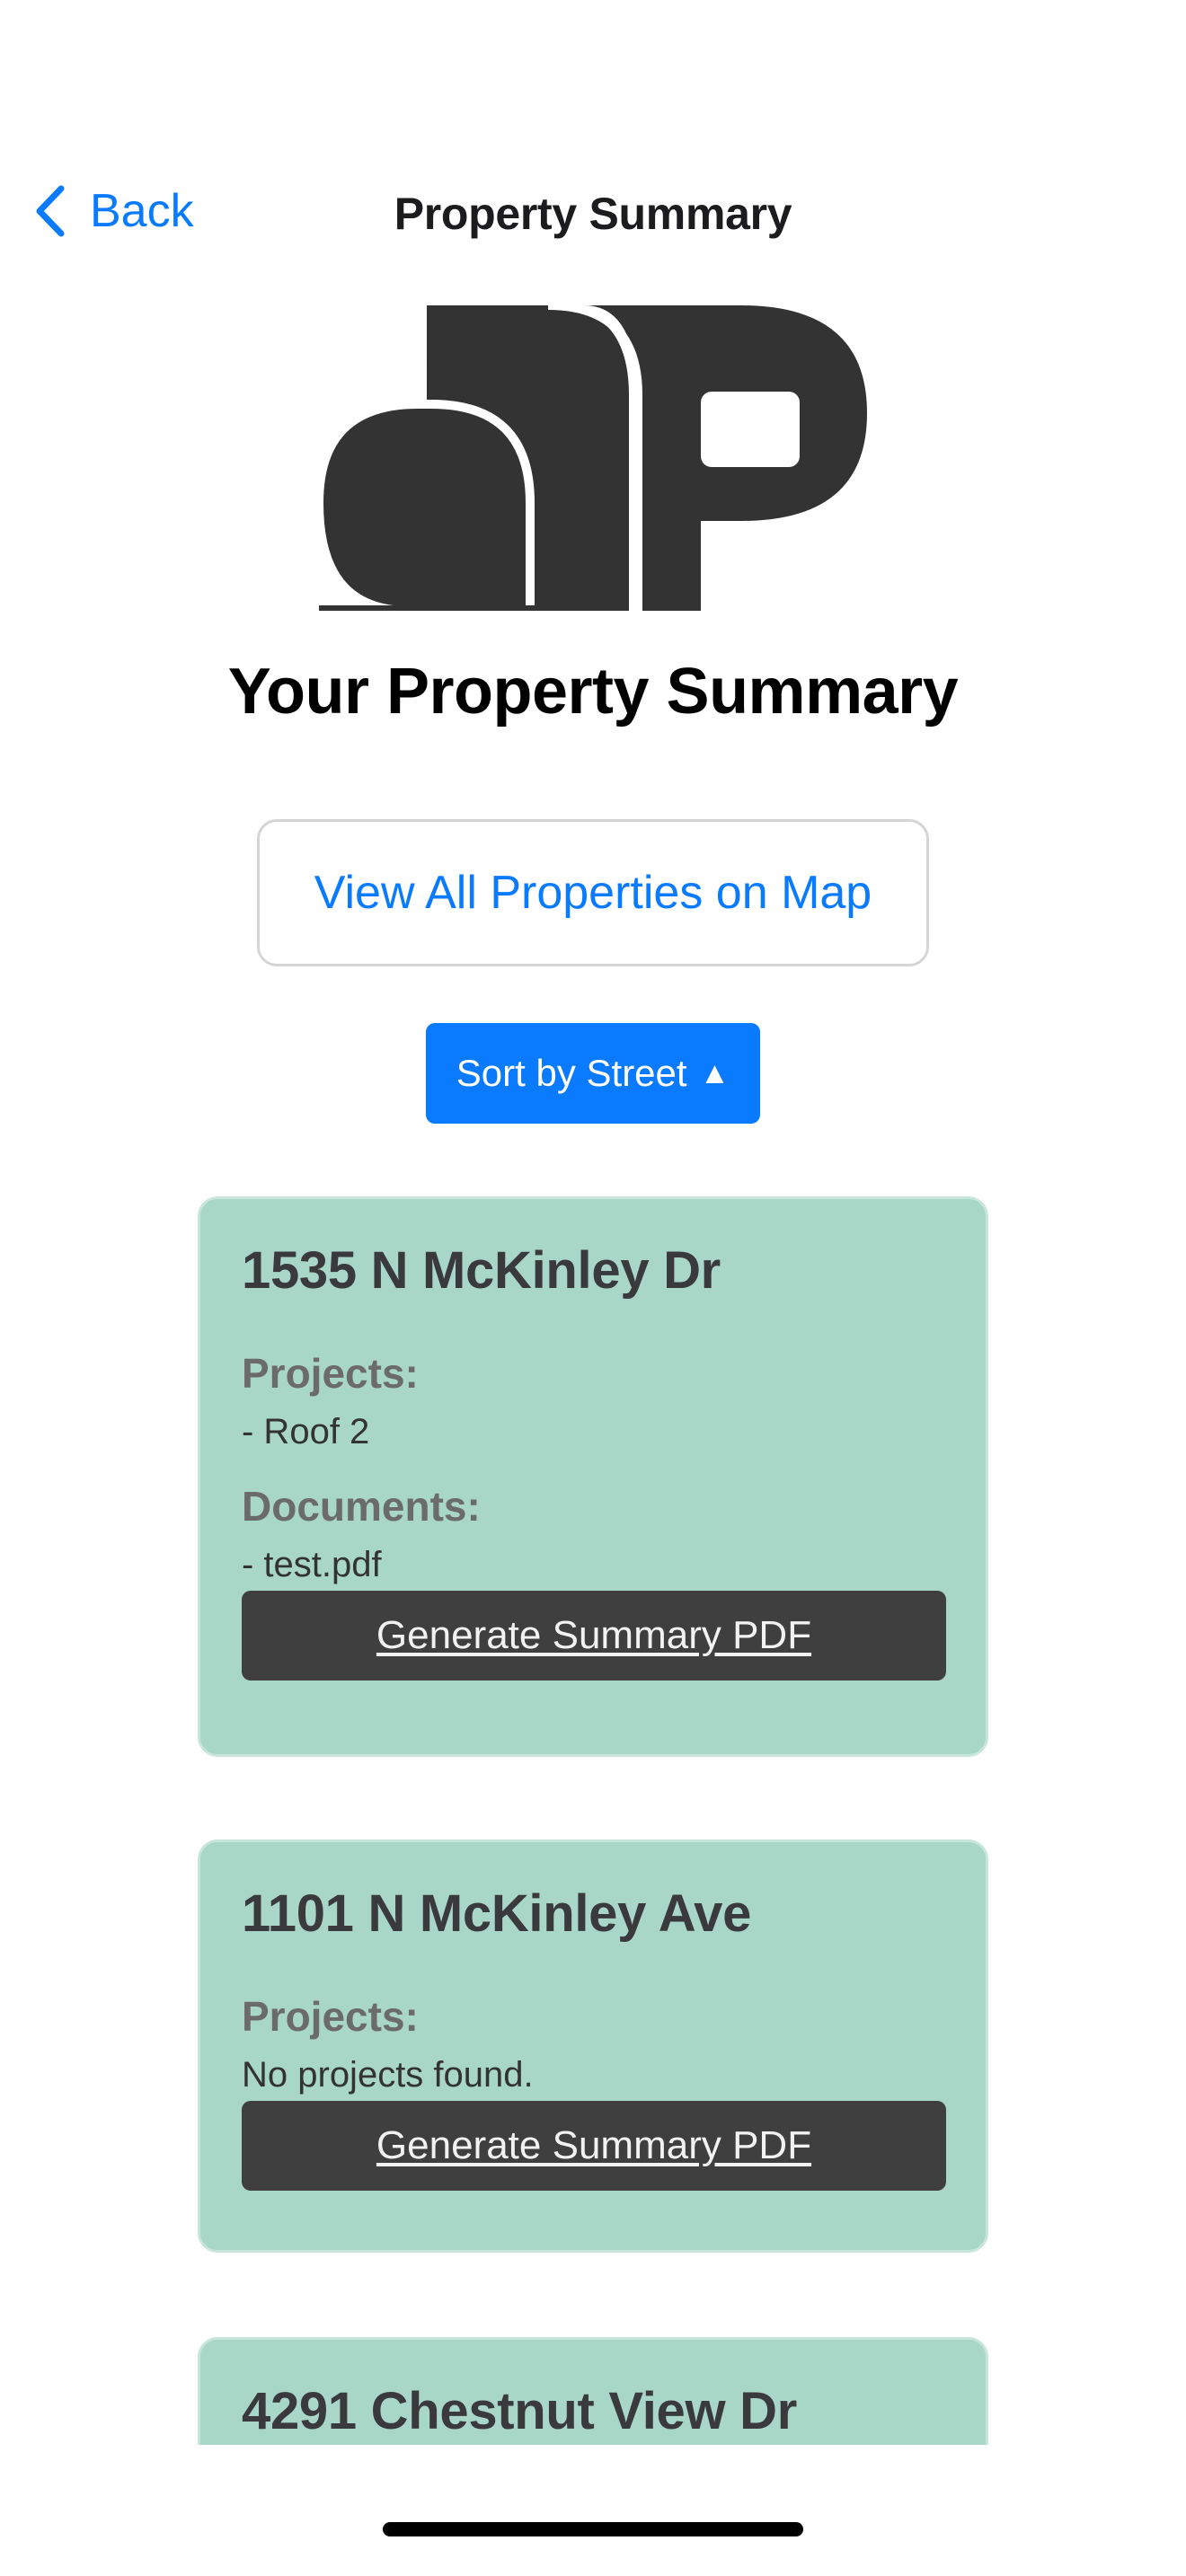 This screenshot has height=2576, width=1186. Describe the element at coordinates (306, 1431) in the screenshot. I see `project-item: - Roof 2` at that location.